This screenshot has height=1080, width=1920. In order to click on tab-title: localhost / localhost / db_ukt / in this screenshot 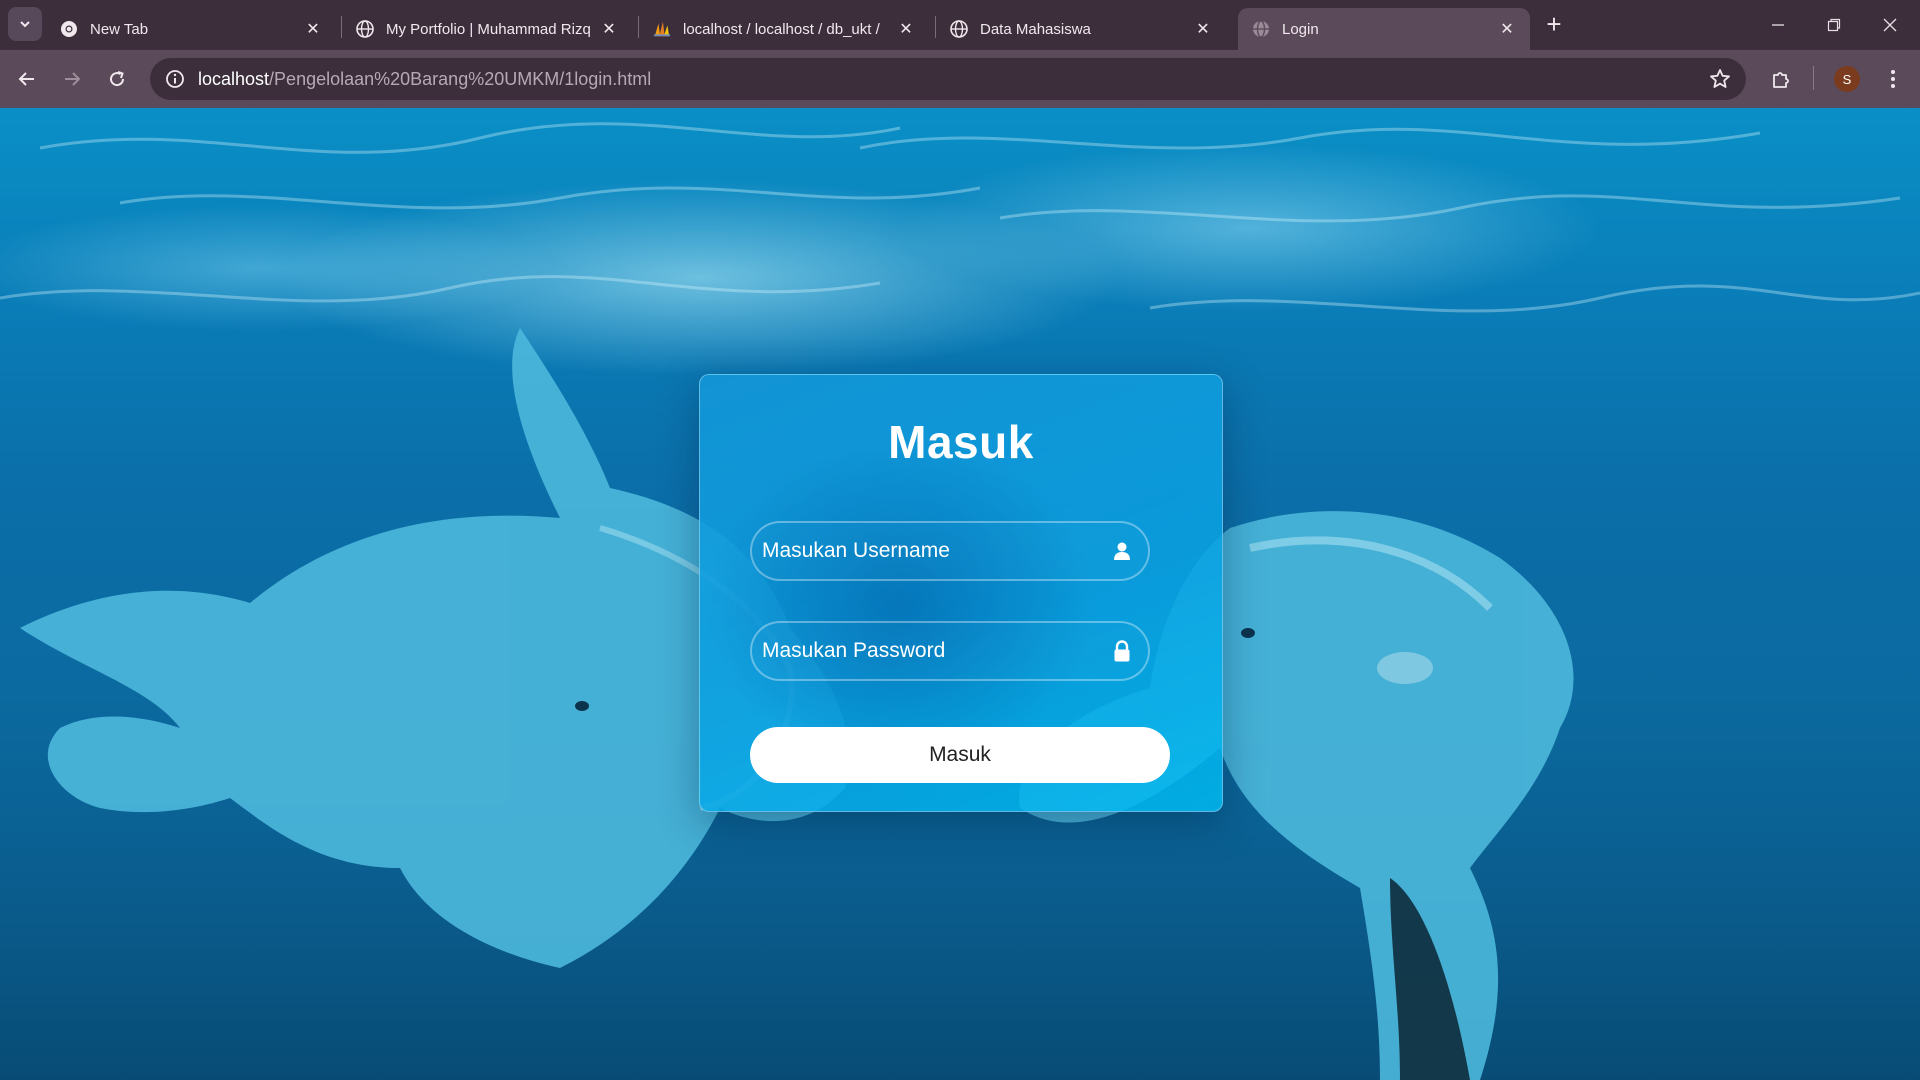, I will do `click(781, 29)`.